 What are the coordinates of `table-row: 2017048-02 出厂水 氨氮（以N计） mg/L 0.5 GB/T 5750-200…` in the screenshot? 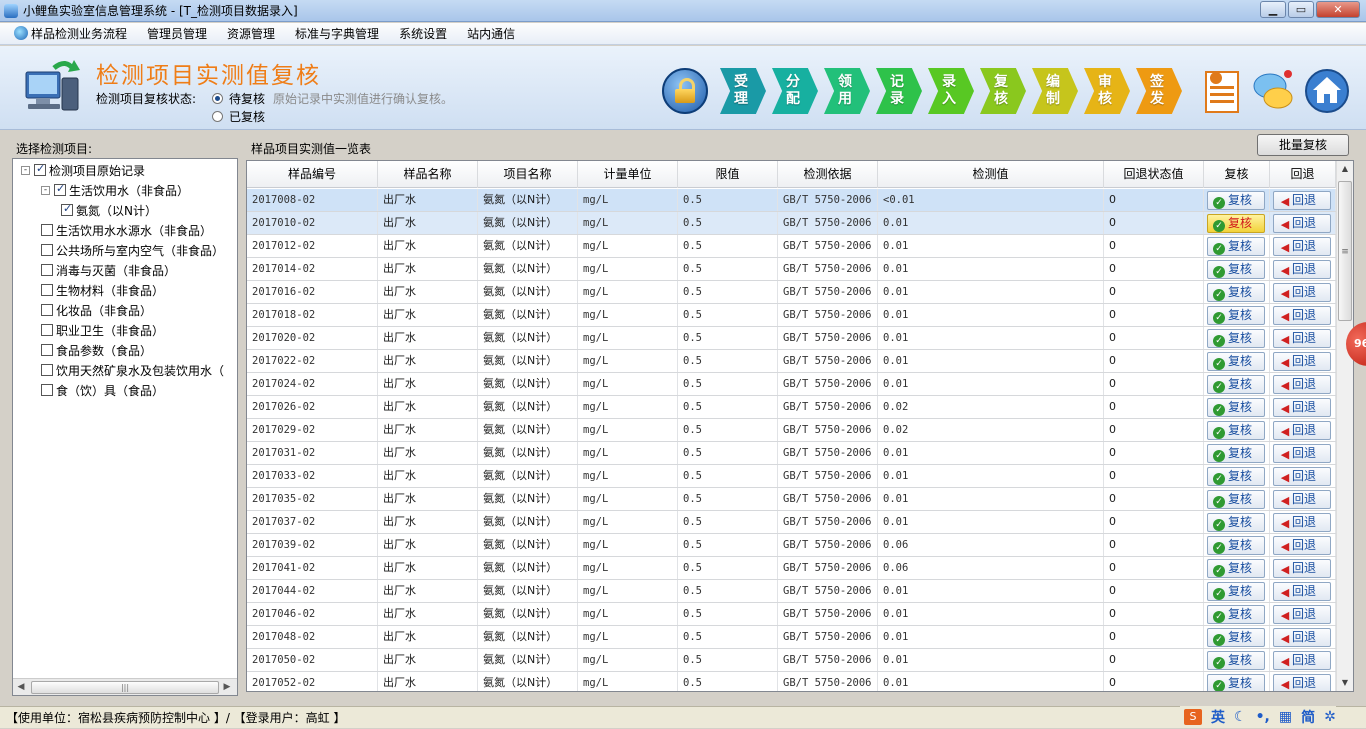 It's located at (791, 637).